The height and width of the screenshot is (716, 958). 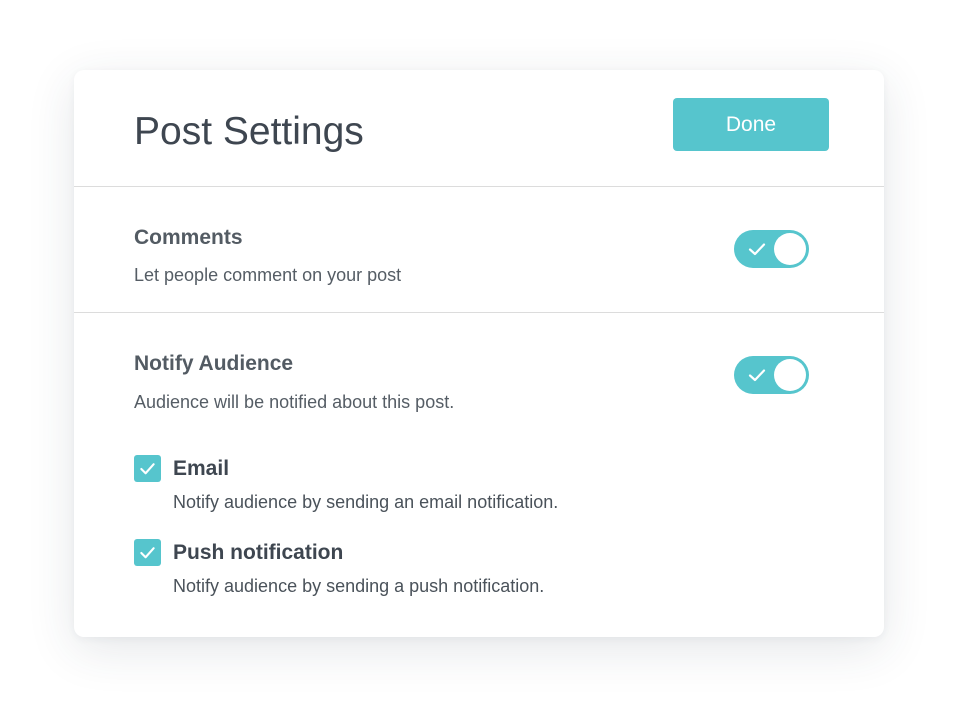 What do you see at coordinates (214, 363) in the screenshot?
I see `notify-audience-title: Notify Audience` at bounding box center [214, 363].